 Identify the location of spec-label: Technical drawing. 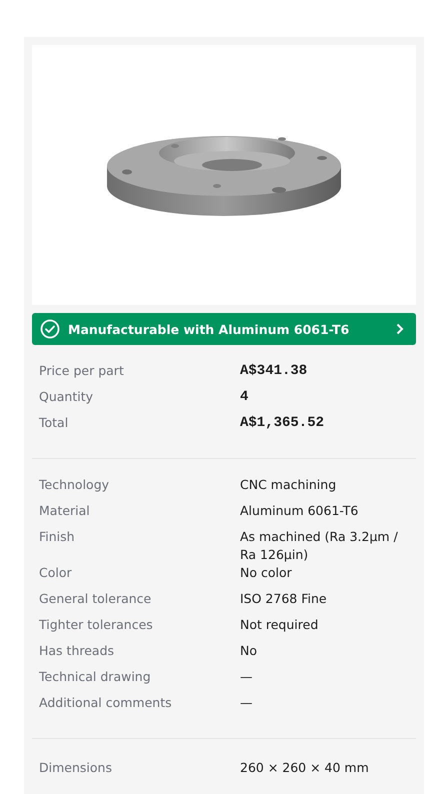
(95, 677).